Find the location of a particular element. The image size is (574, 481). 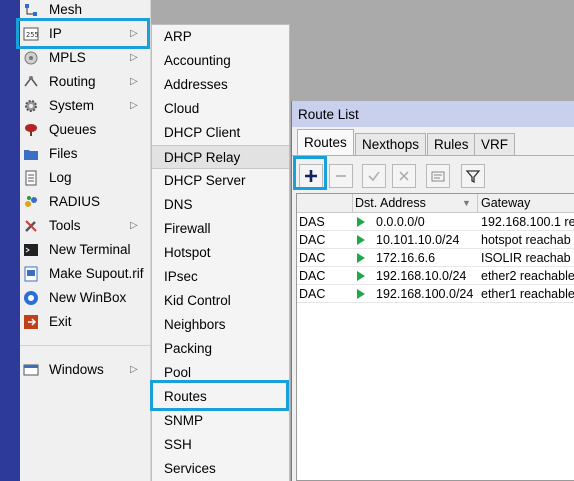

submenu-item-addresses: Addresses is located at coordinates (220, 85).